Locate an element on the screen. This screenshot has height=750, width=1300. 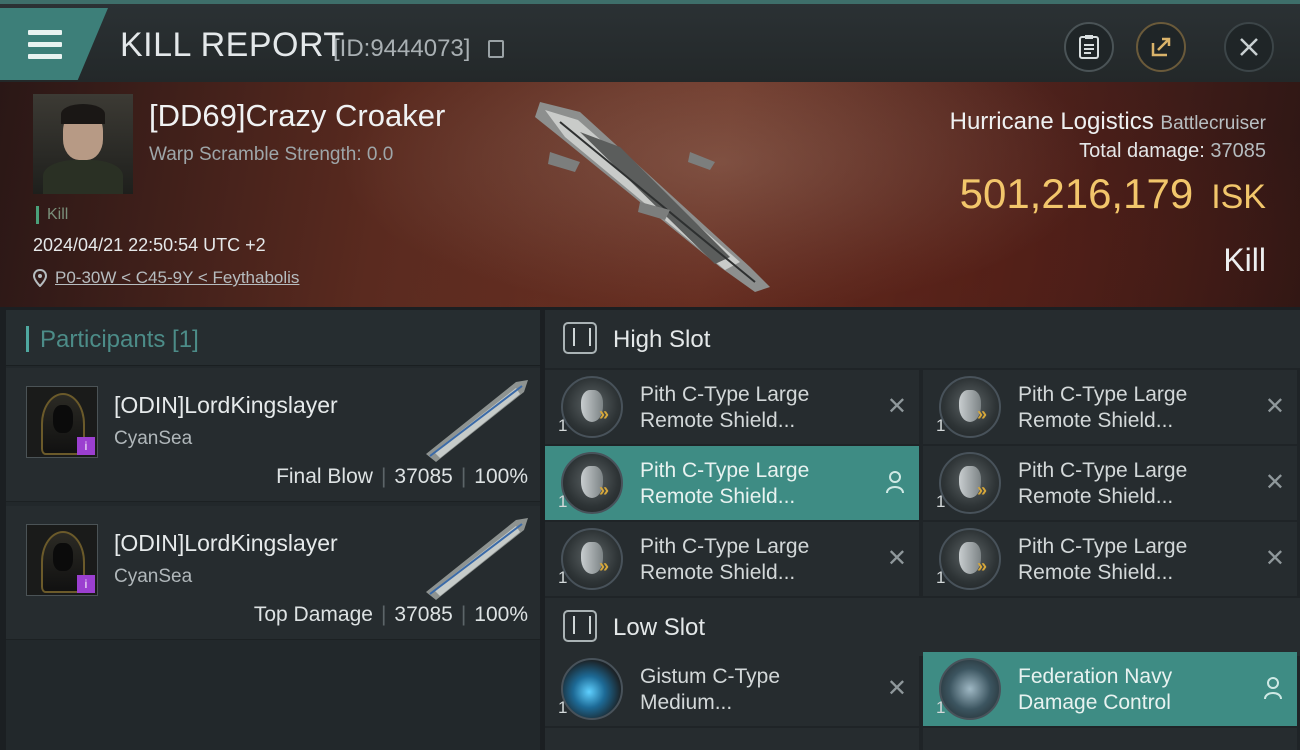
copy-icon is located at coordinates (496, 49).